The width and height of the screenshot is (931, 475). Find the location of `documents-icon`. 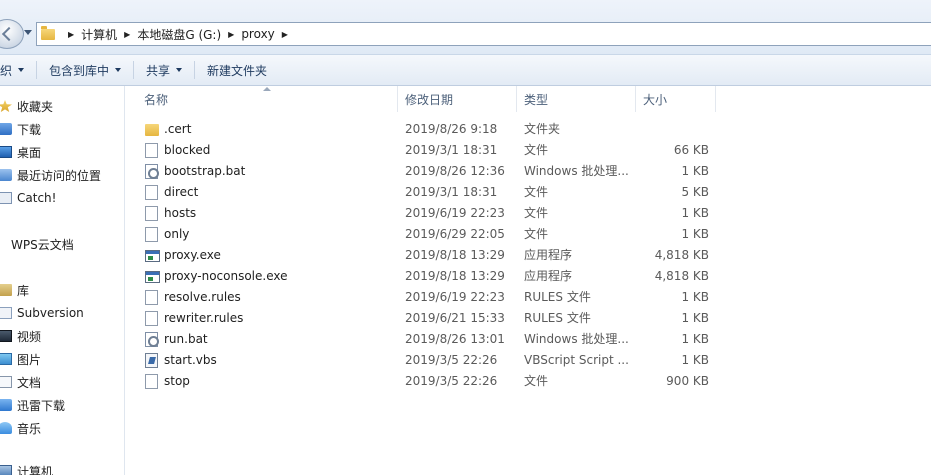

documents-icon is located at coordinates (6, 382).